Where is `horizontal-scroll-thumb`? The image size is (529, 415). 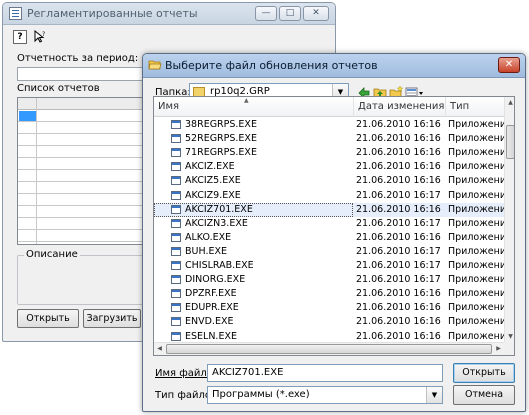
horizontal-scroll-thumb is located at coordinates (329, 349).